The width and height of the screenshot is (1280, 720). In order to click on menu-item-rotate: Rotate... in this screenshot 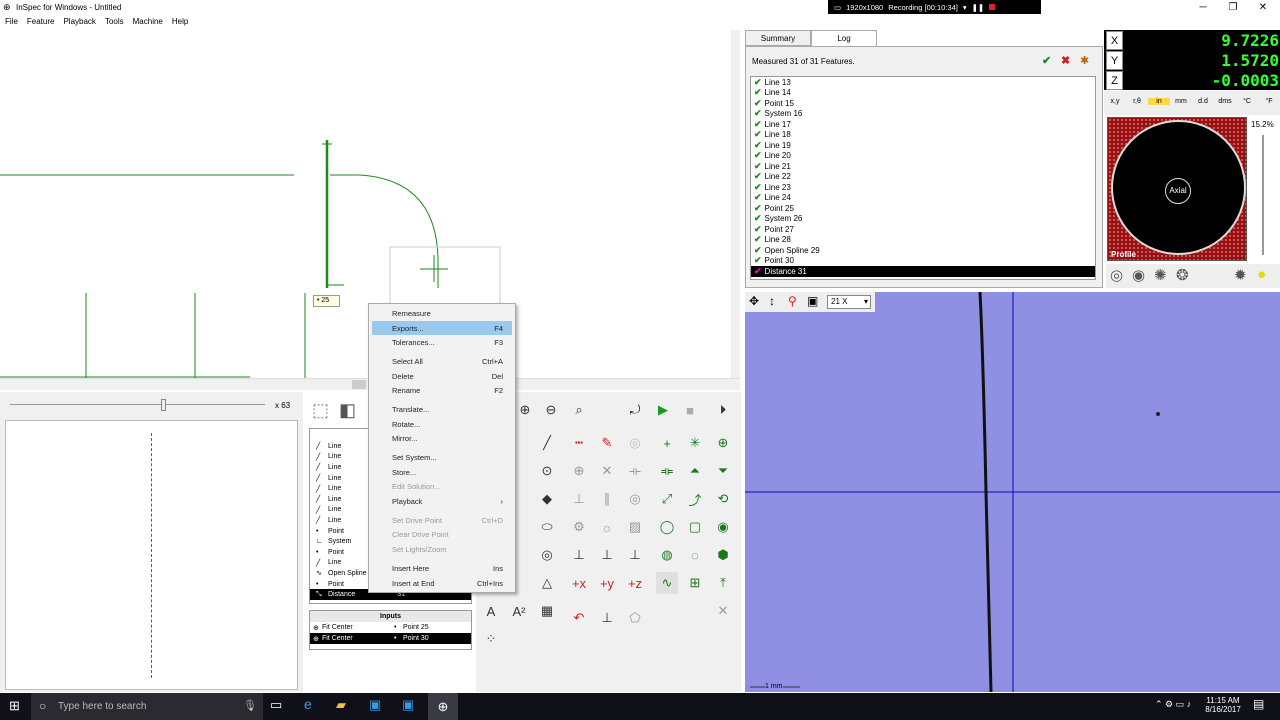, I will do `click(442, 424)`.